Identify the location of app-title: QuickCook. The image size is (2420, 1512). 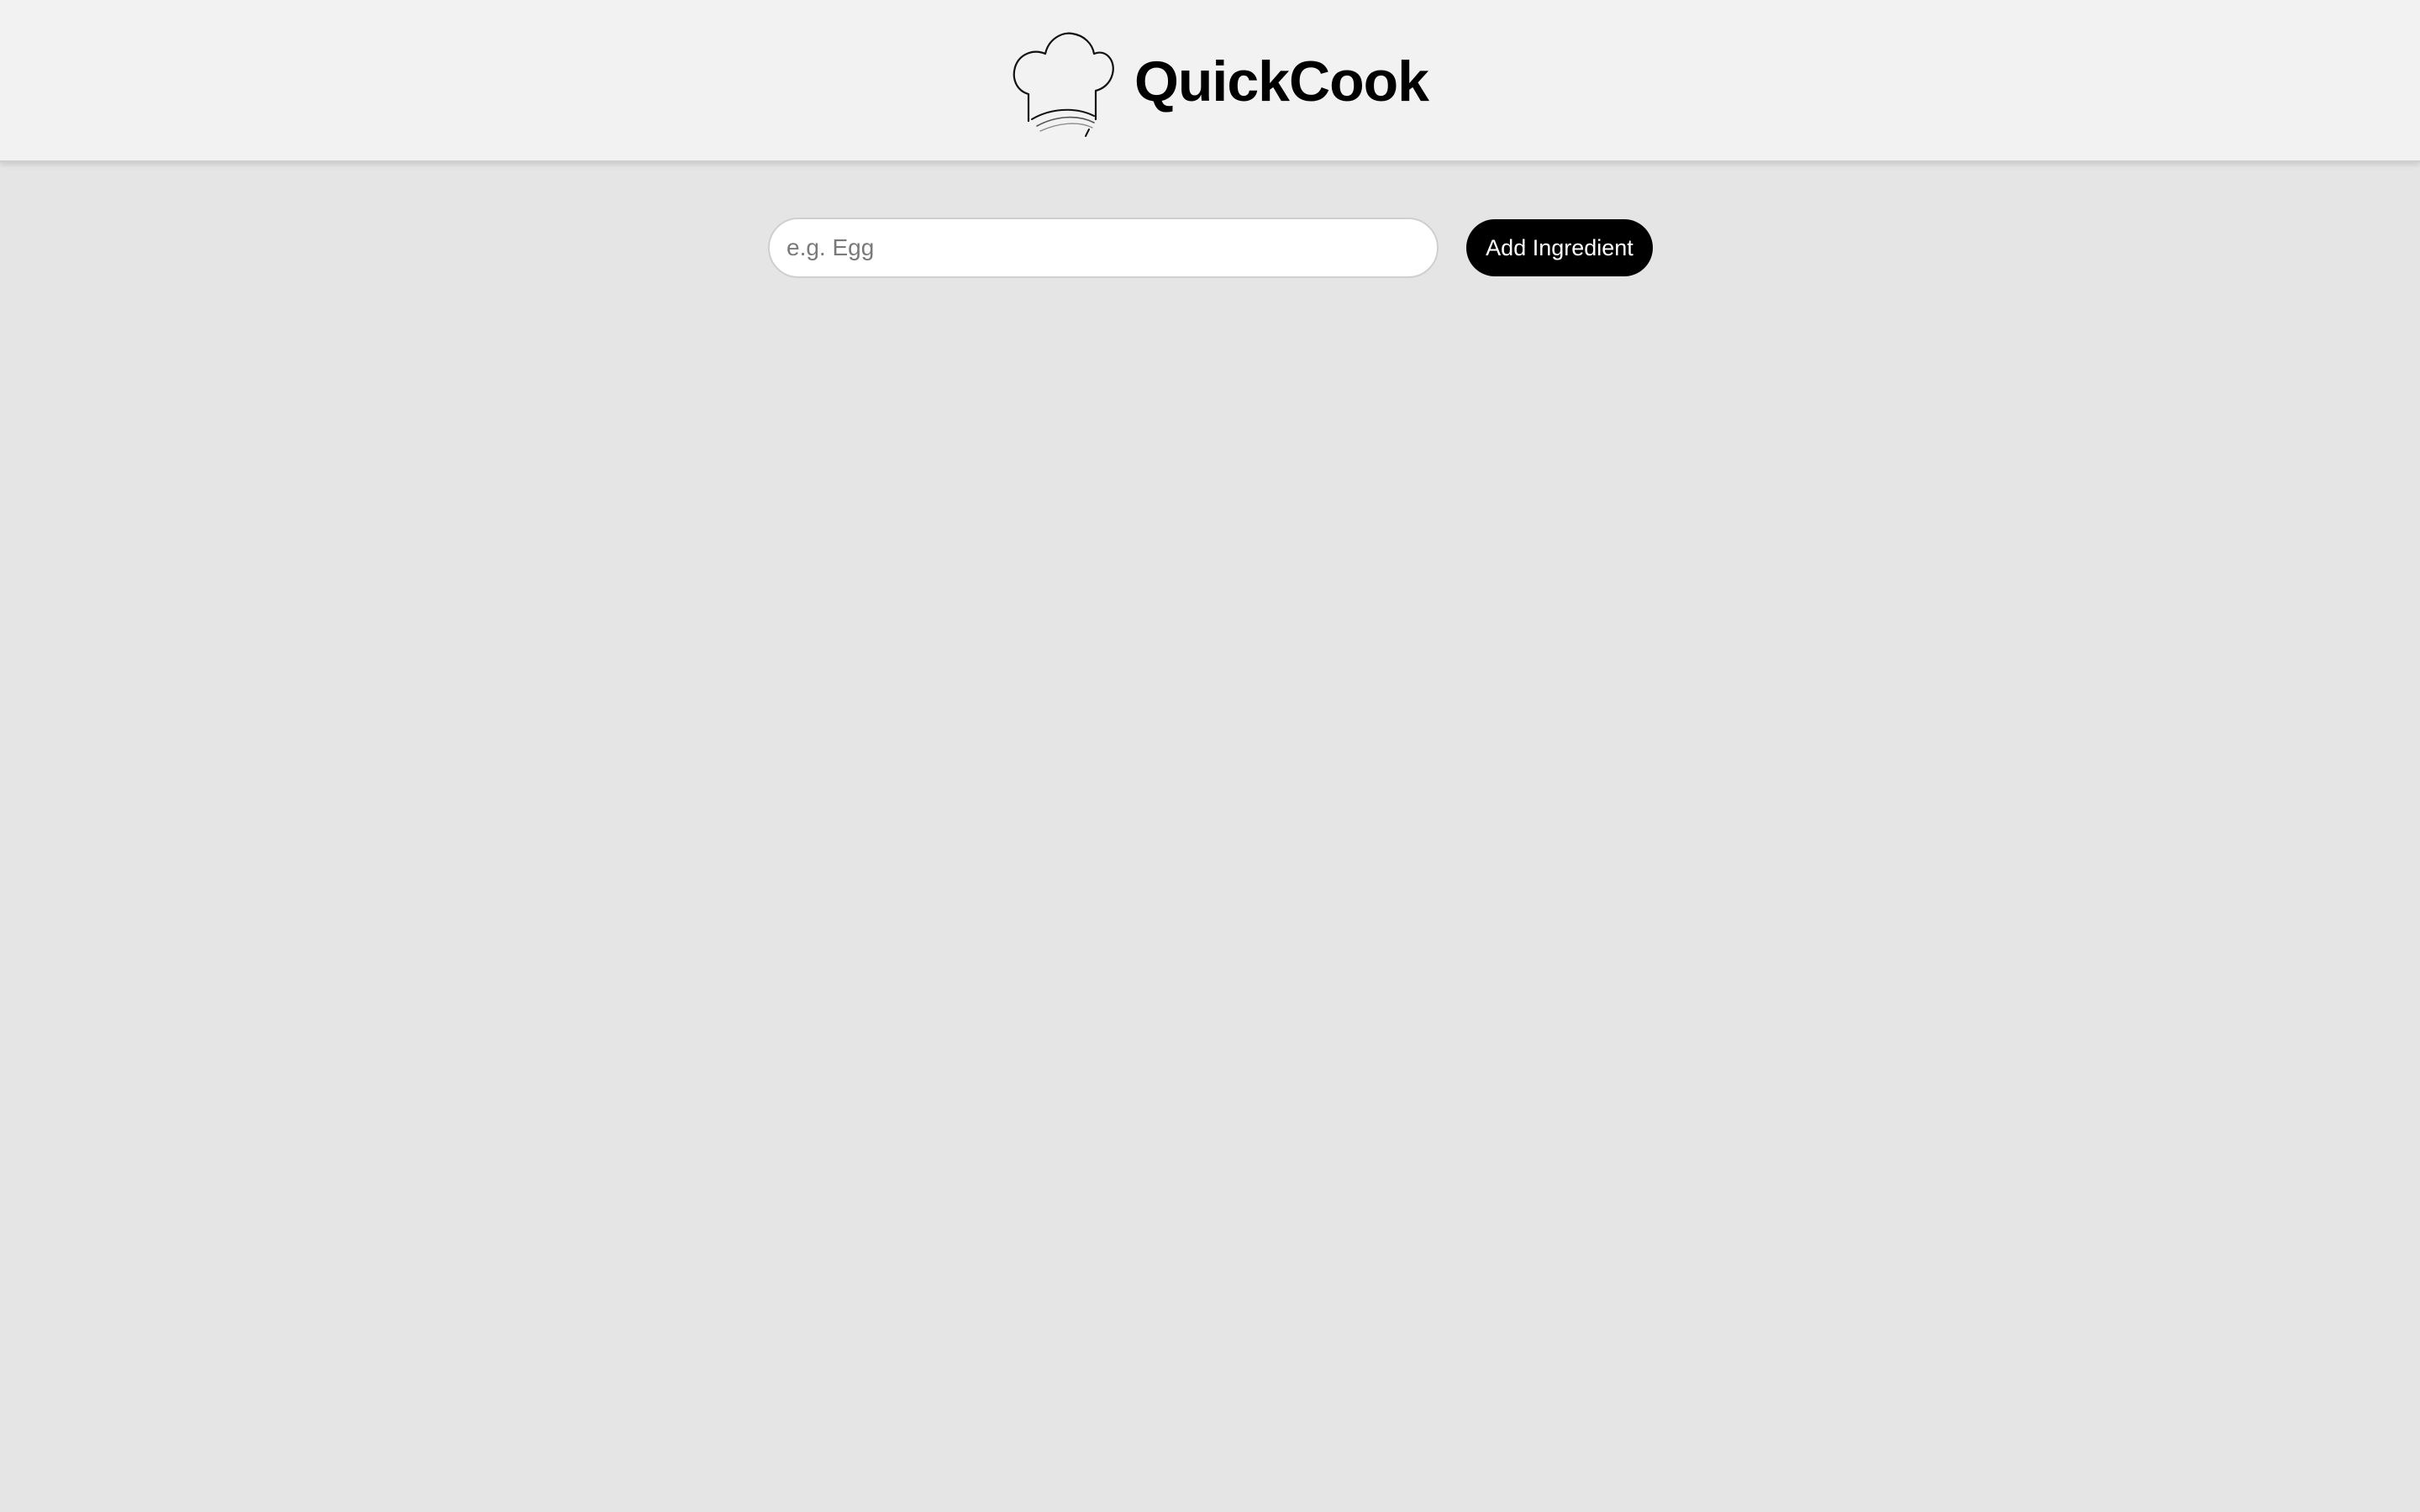
(1282, 81).